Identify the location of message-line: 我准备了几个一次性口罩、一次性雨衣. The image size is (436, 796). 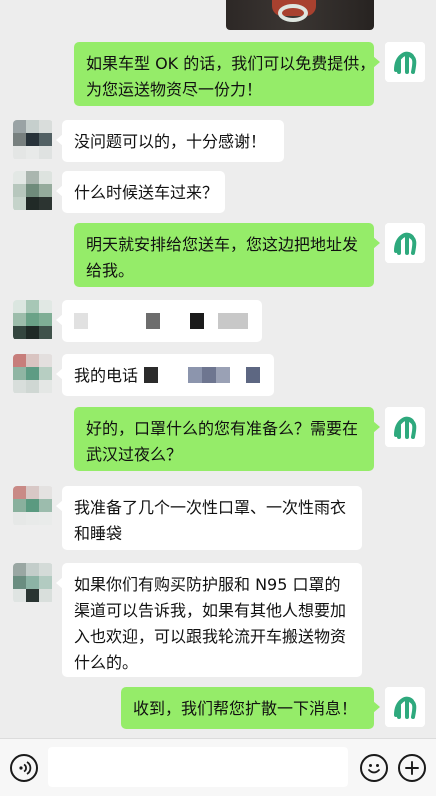
(210, 507).